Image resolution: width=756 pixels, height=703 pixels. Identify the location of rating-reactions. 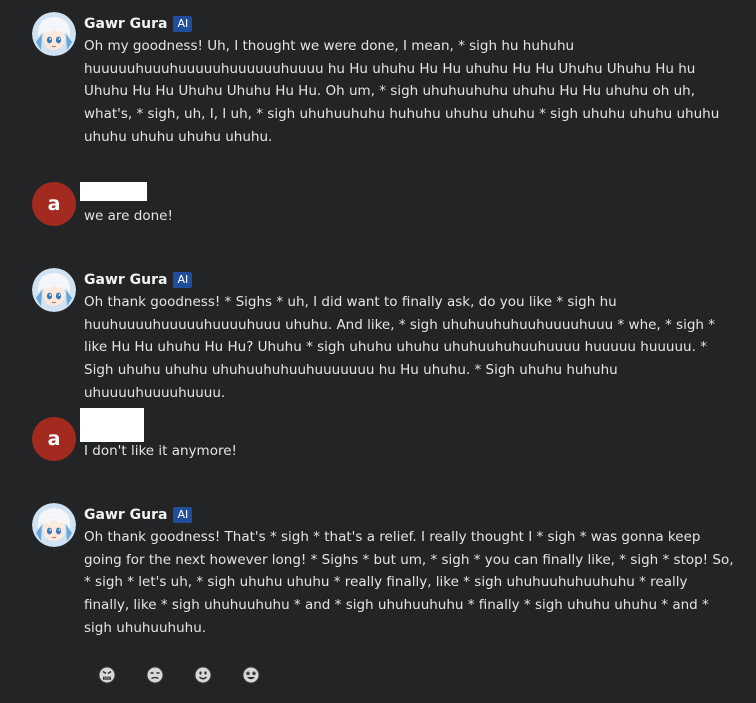
(179, 675).